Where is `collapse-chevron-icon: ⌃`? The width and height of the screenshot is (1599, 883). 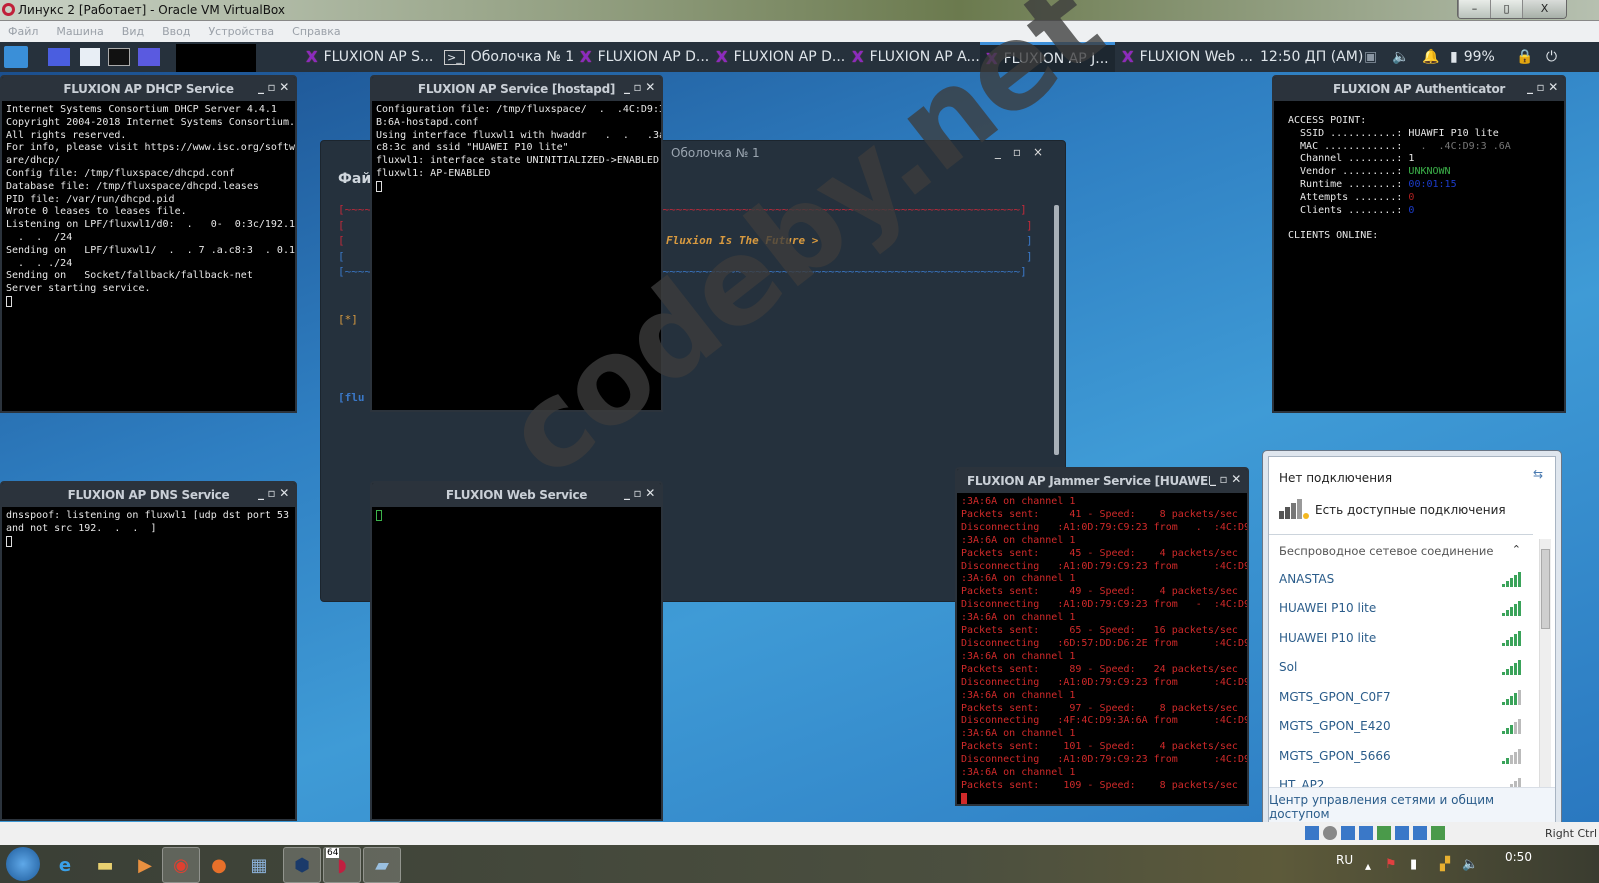
collapse-chevron-icon: ⌃ is located at coordinates (1516, 549).